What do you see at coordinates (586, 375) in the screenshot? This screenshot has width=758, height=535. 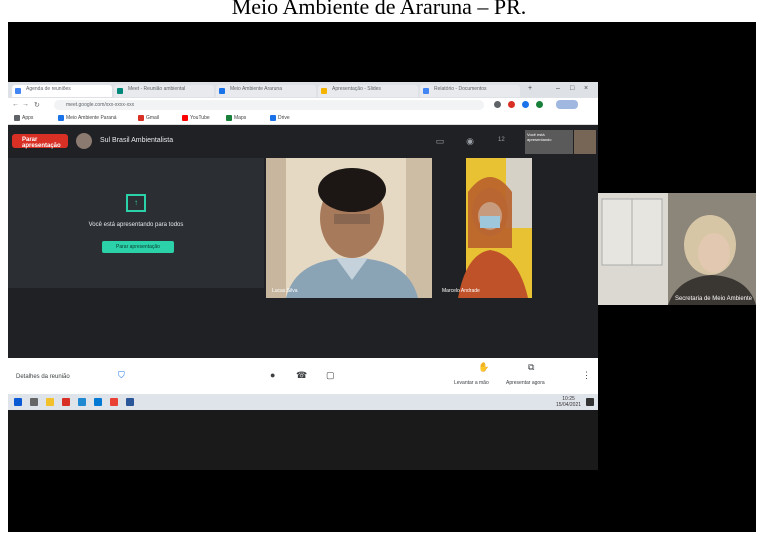 I see `more-options-icon: ⋮` at bounding box center [586, 375].